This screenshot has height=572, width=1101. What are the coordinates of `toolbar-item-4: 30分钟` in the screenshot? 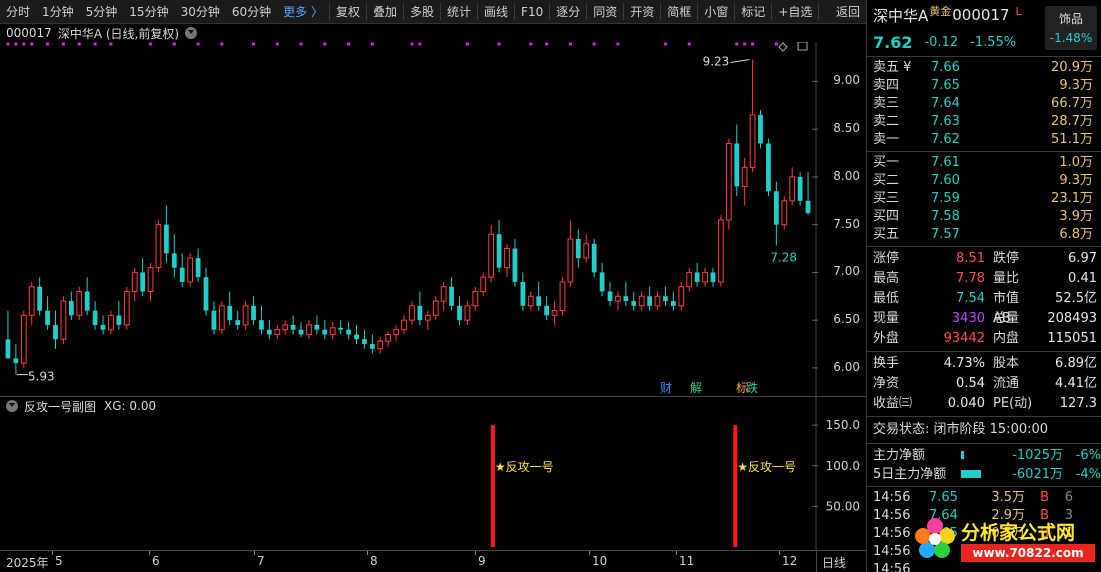 It's located at (200, 11).